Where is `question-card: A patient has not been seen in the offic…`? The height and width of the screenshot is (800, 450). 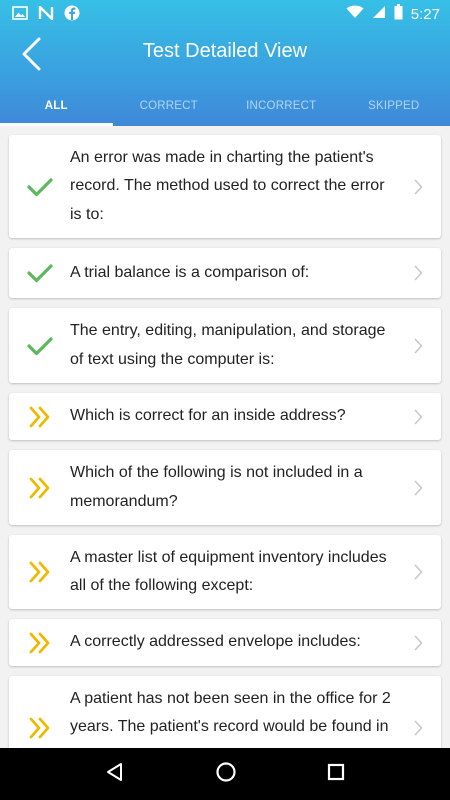 question-card: A patient has not been seen in the offic… is located at coordinates (225, 712).